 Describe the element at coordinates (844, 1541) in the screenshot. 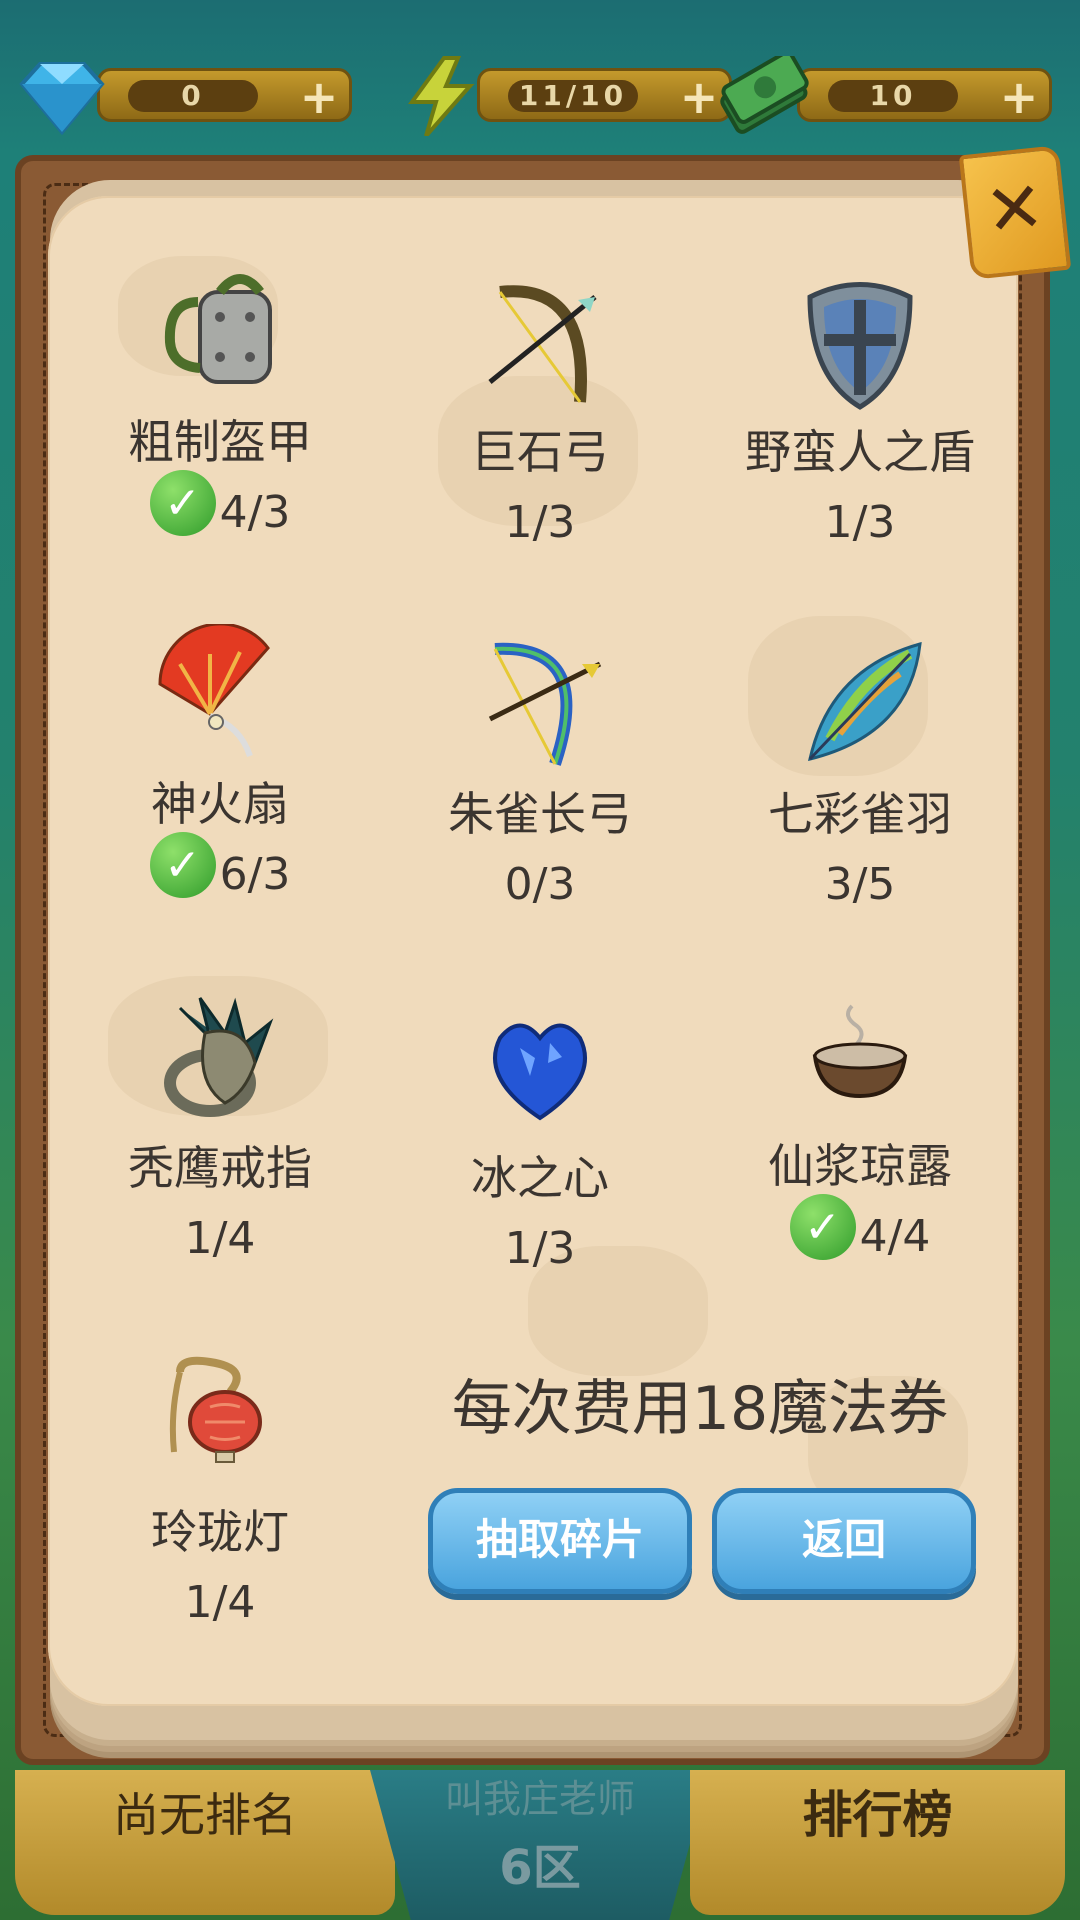

I see `back-button: 返回` at that location.